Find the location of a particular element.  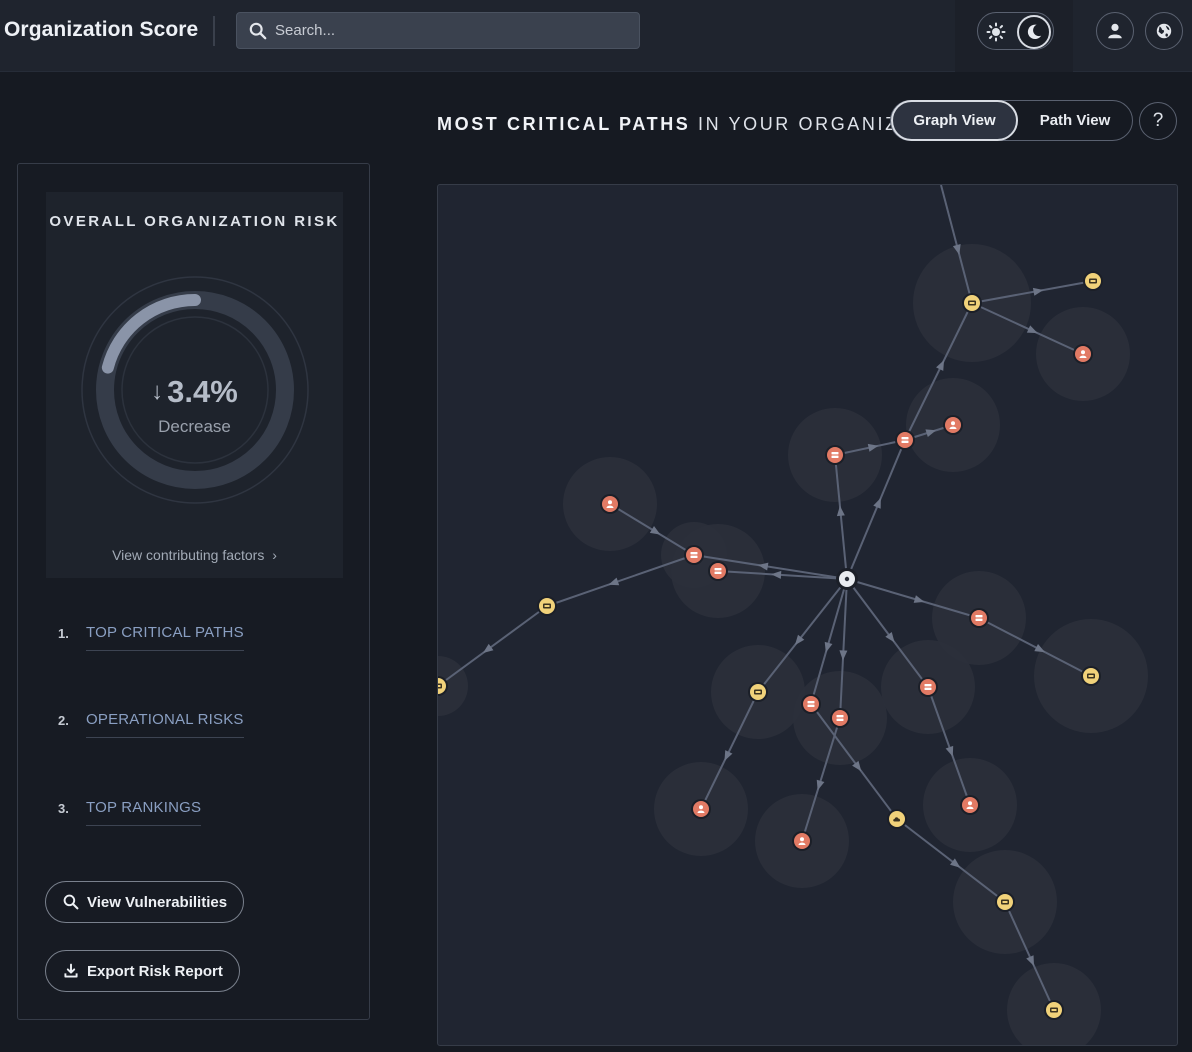

chevron-right-icon: › is located at coordinates (274, 555).